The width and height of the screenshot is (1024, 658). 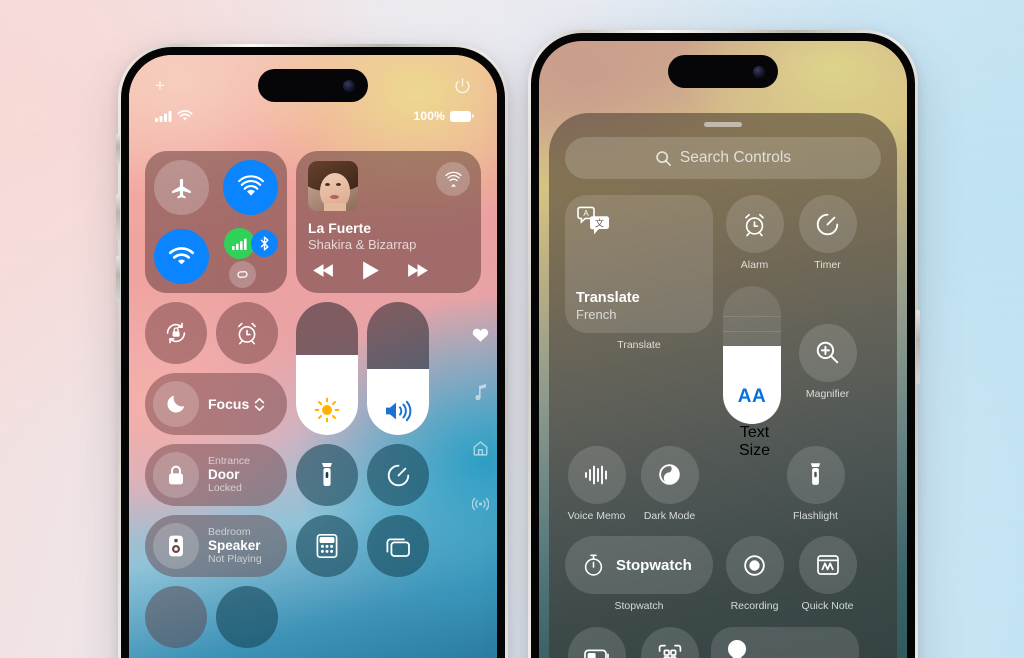 I want to click on stopwatch-caption: Stopwatch, so click(x=639, y=606).